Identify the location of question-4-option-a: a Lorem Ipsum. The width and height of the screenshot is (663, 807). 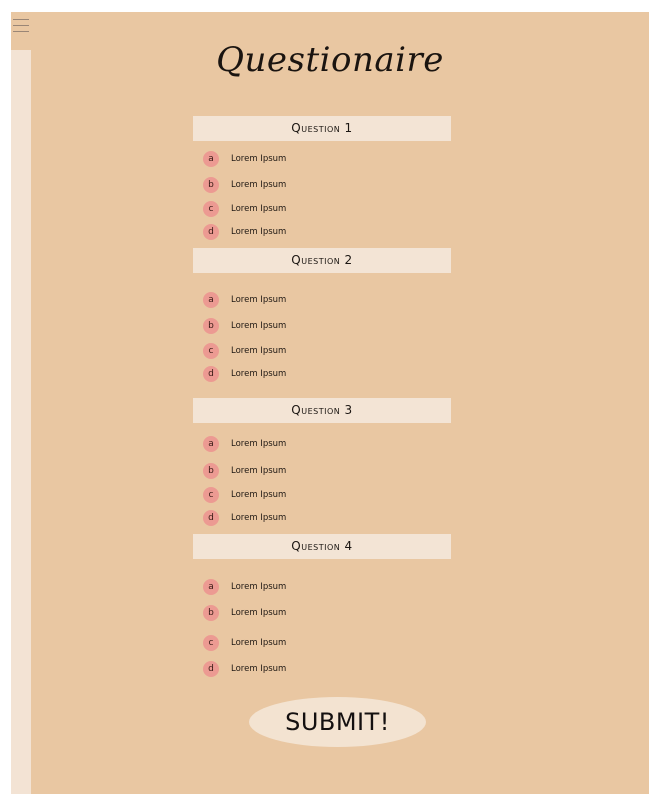
(244, 587).